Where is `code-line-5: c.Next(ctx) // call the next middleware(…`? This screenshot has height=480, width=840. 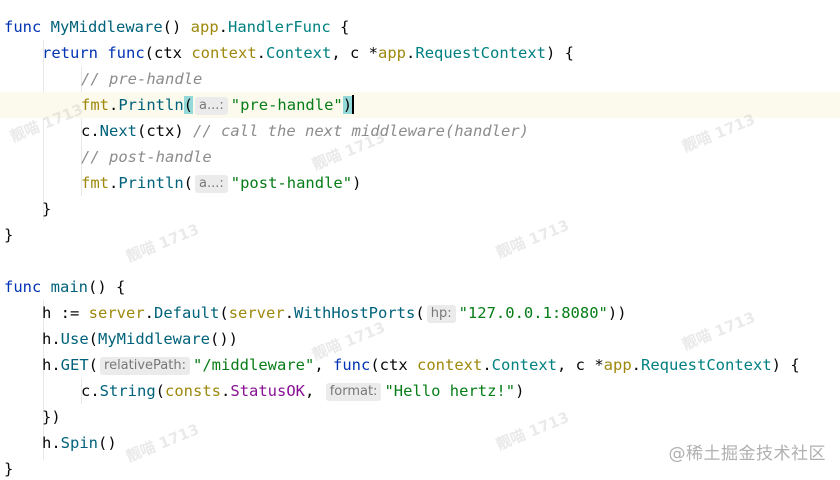
code-line-5: c.Next(ctx) // call the next middleware(… is located at coordinates (420, 131).